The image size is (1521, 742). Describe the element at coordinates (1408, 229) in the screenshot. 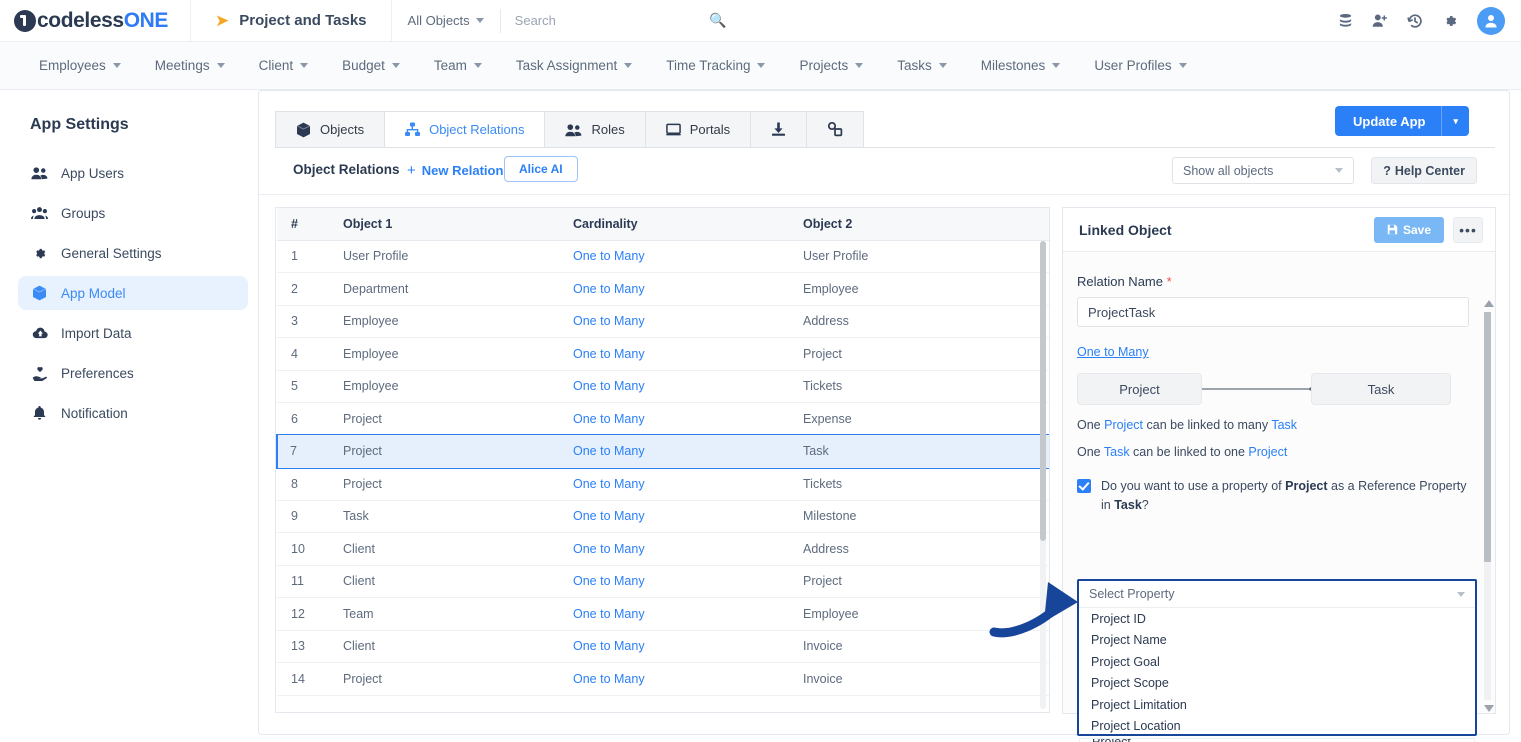

I see `save-button: Save` at that location.